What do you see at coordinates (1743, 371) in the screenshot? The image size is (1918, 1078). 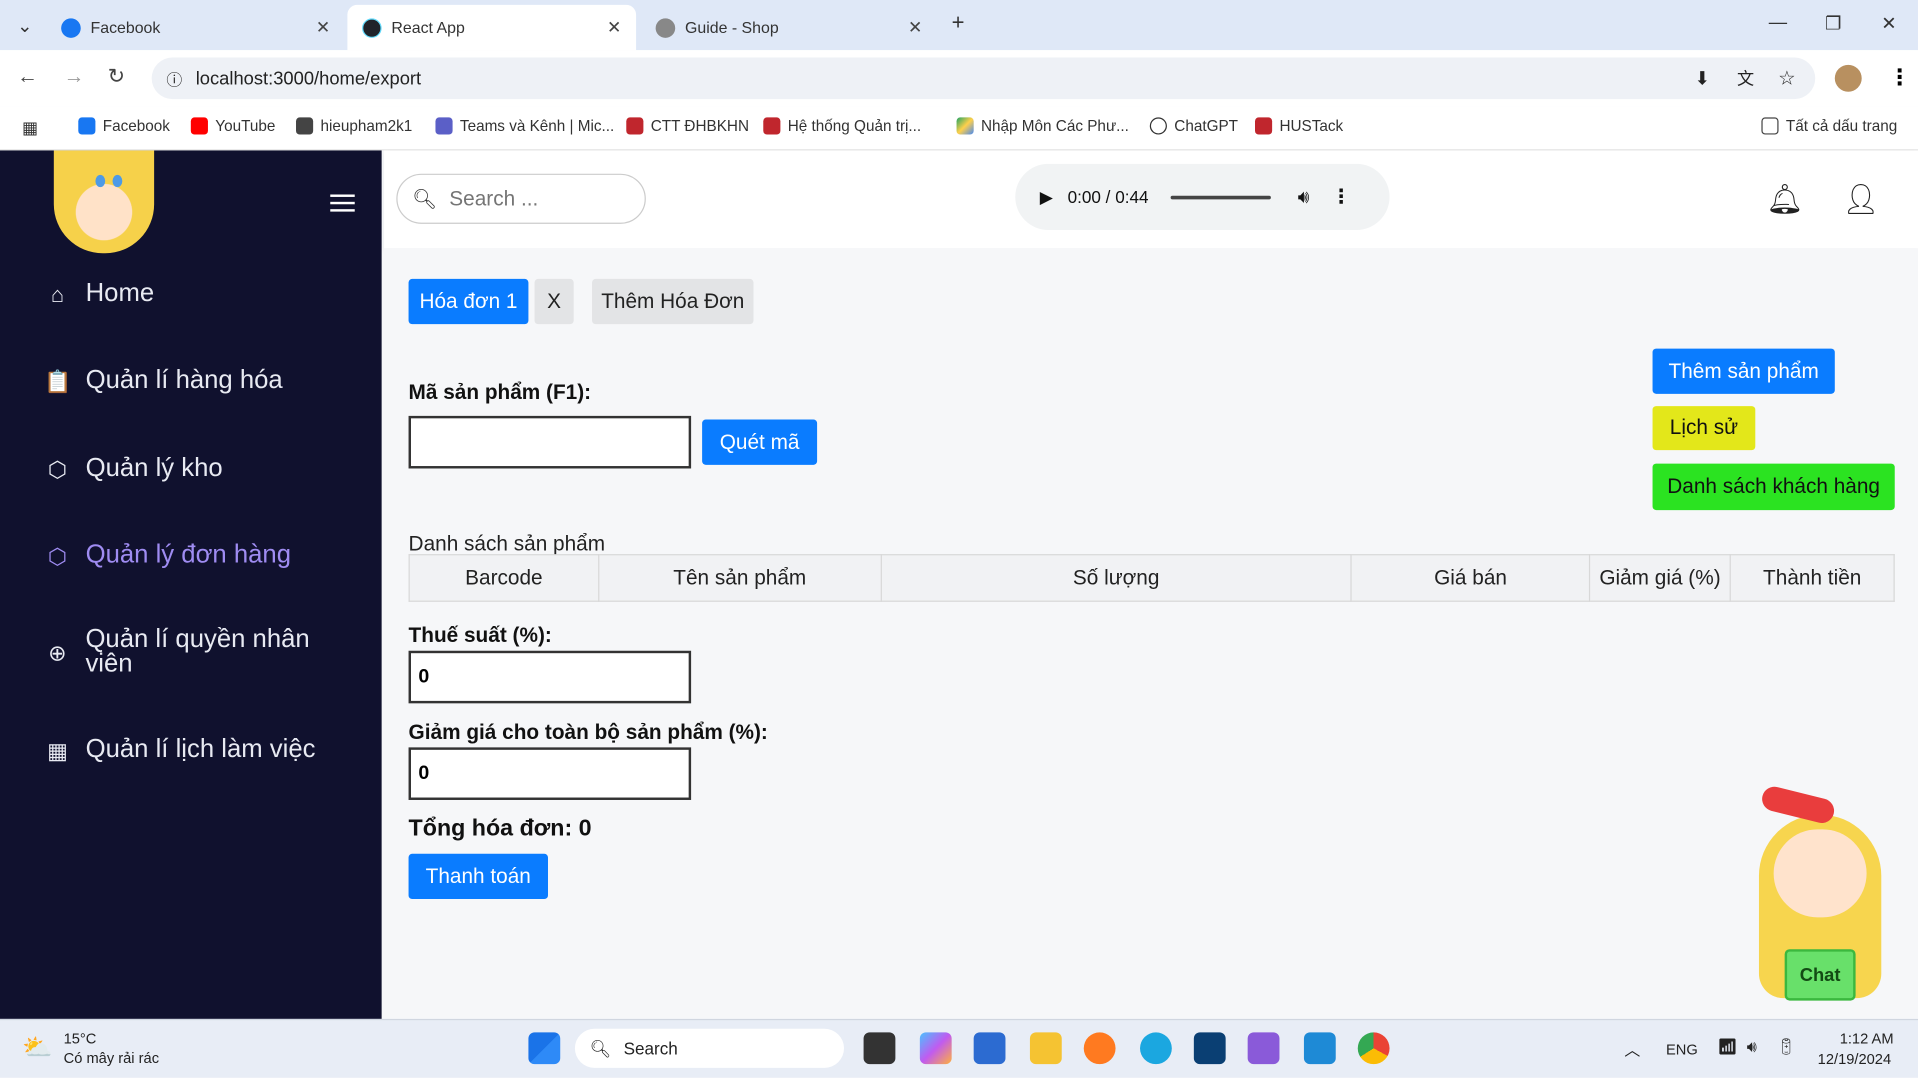 I see `add-product-button: Thêm sản phẩm` at bounding box center [1743, 371].